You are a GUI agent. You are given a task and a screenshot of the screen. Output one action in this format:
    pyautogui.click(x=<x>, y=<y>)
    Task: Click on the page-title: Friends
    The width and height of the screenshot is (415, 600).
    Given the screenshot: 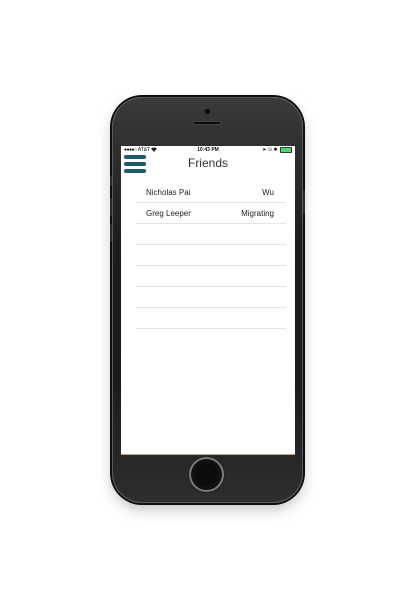 What is the action you would take?
    pyautogui.click(x=207, y=163)
    